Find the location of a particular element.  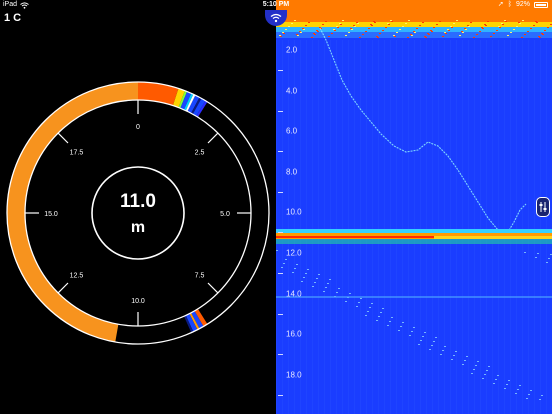

depth-label: 10.0 is located at coordinates (294, 212).